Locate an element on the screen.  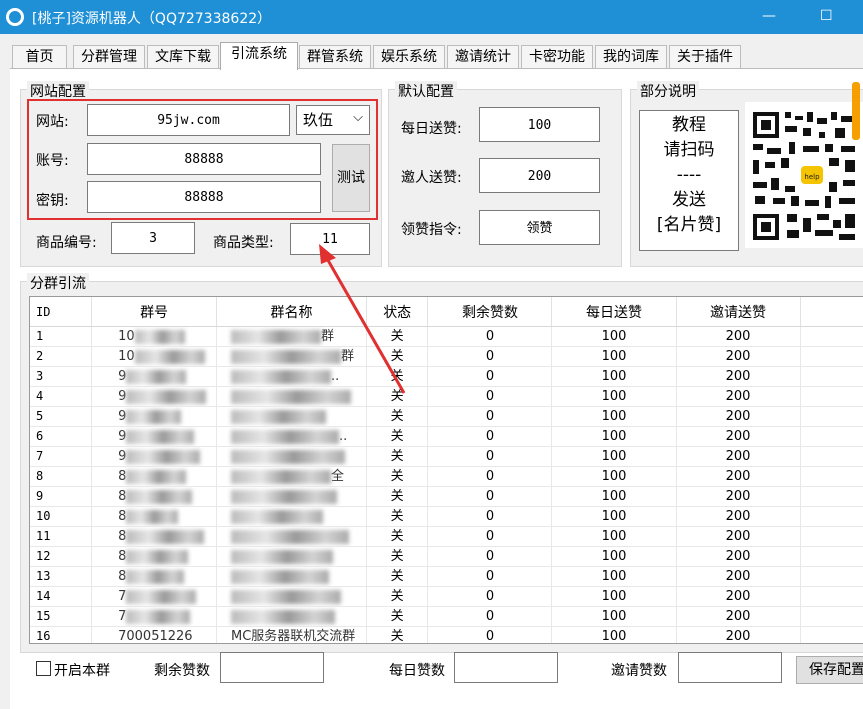
tab-traffic-system: 引流系统 is located at coordinates (259, 56).